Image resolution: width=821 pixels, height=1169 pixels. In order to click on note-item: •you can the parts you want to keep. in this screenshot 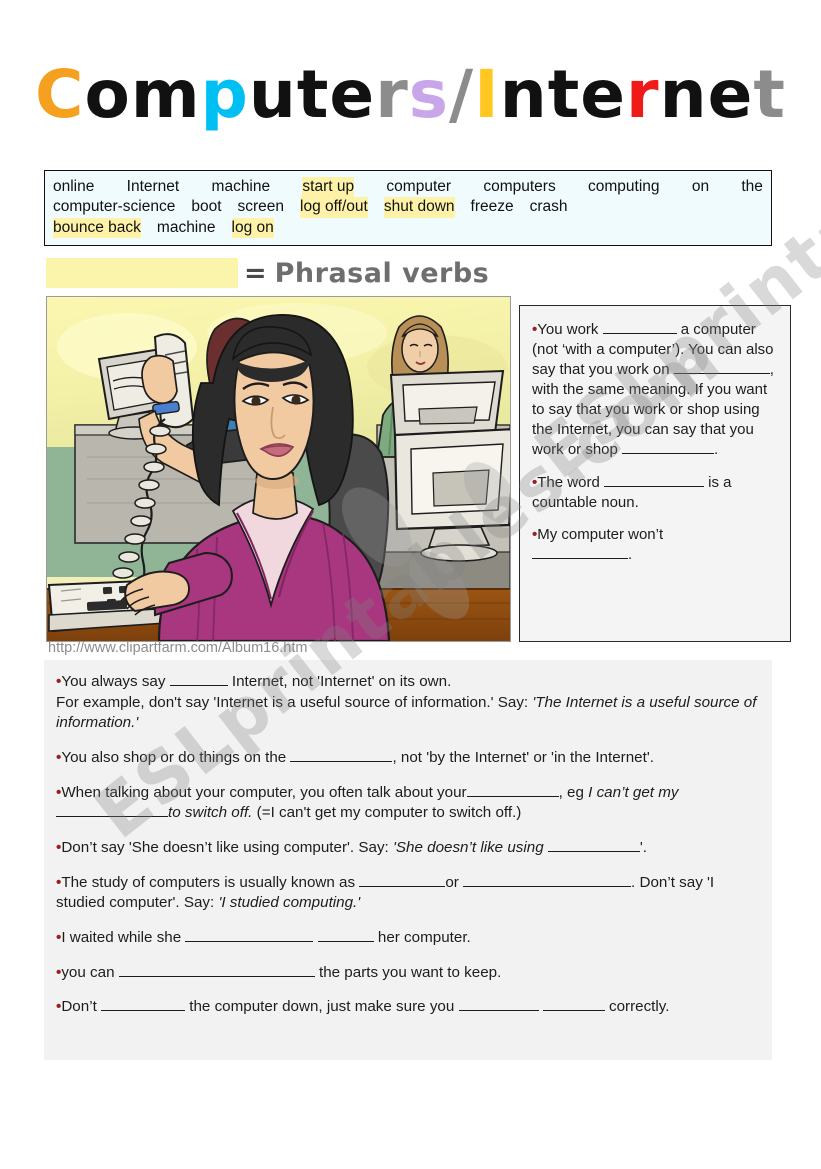, I will do `click(408, 973)`.